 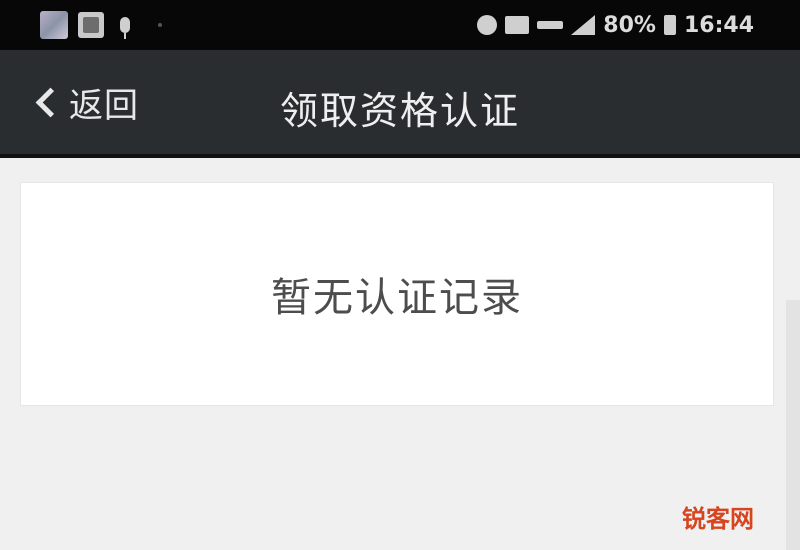 I want to click on dot-icon, so click(x=160, y=25).